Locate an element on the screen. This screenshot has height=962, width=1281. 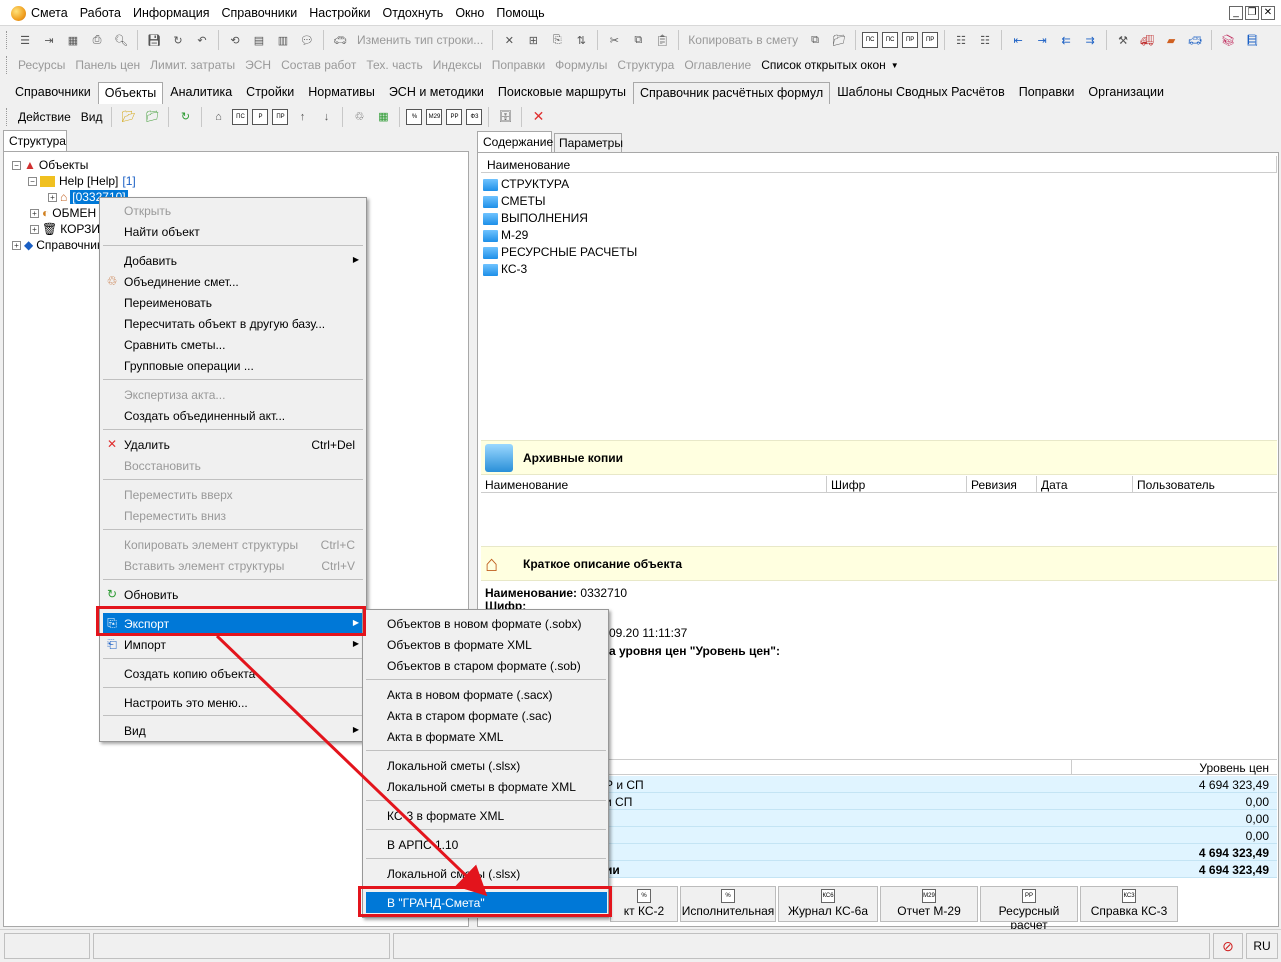
tree-node-obmen: + ◐ ОБМЕН is located at coordinates (63, 213).